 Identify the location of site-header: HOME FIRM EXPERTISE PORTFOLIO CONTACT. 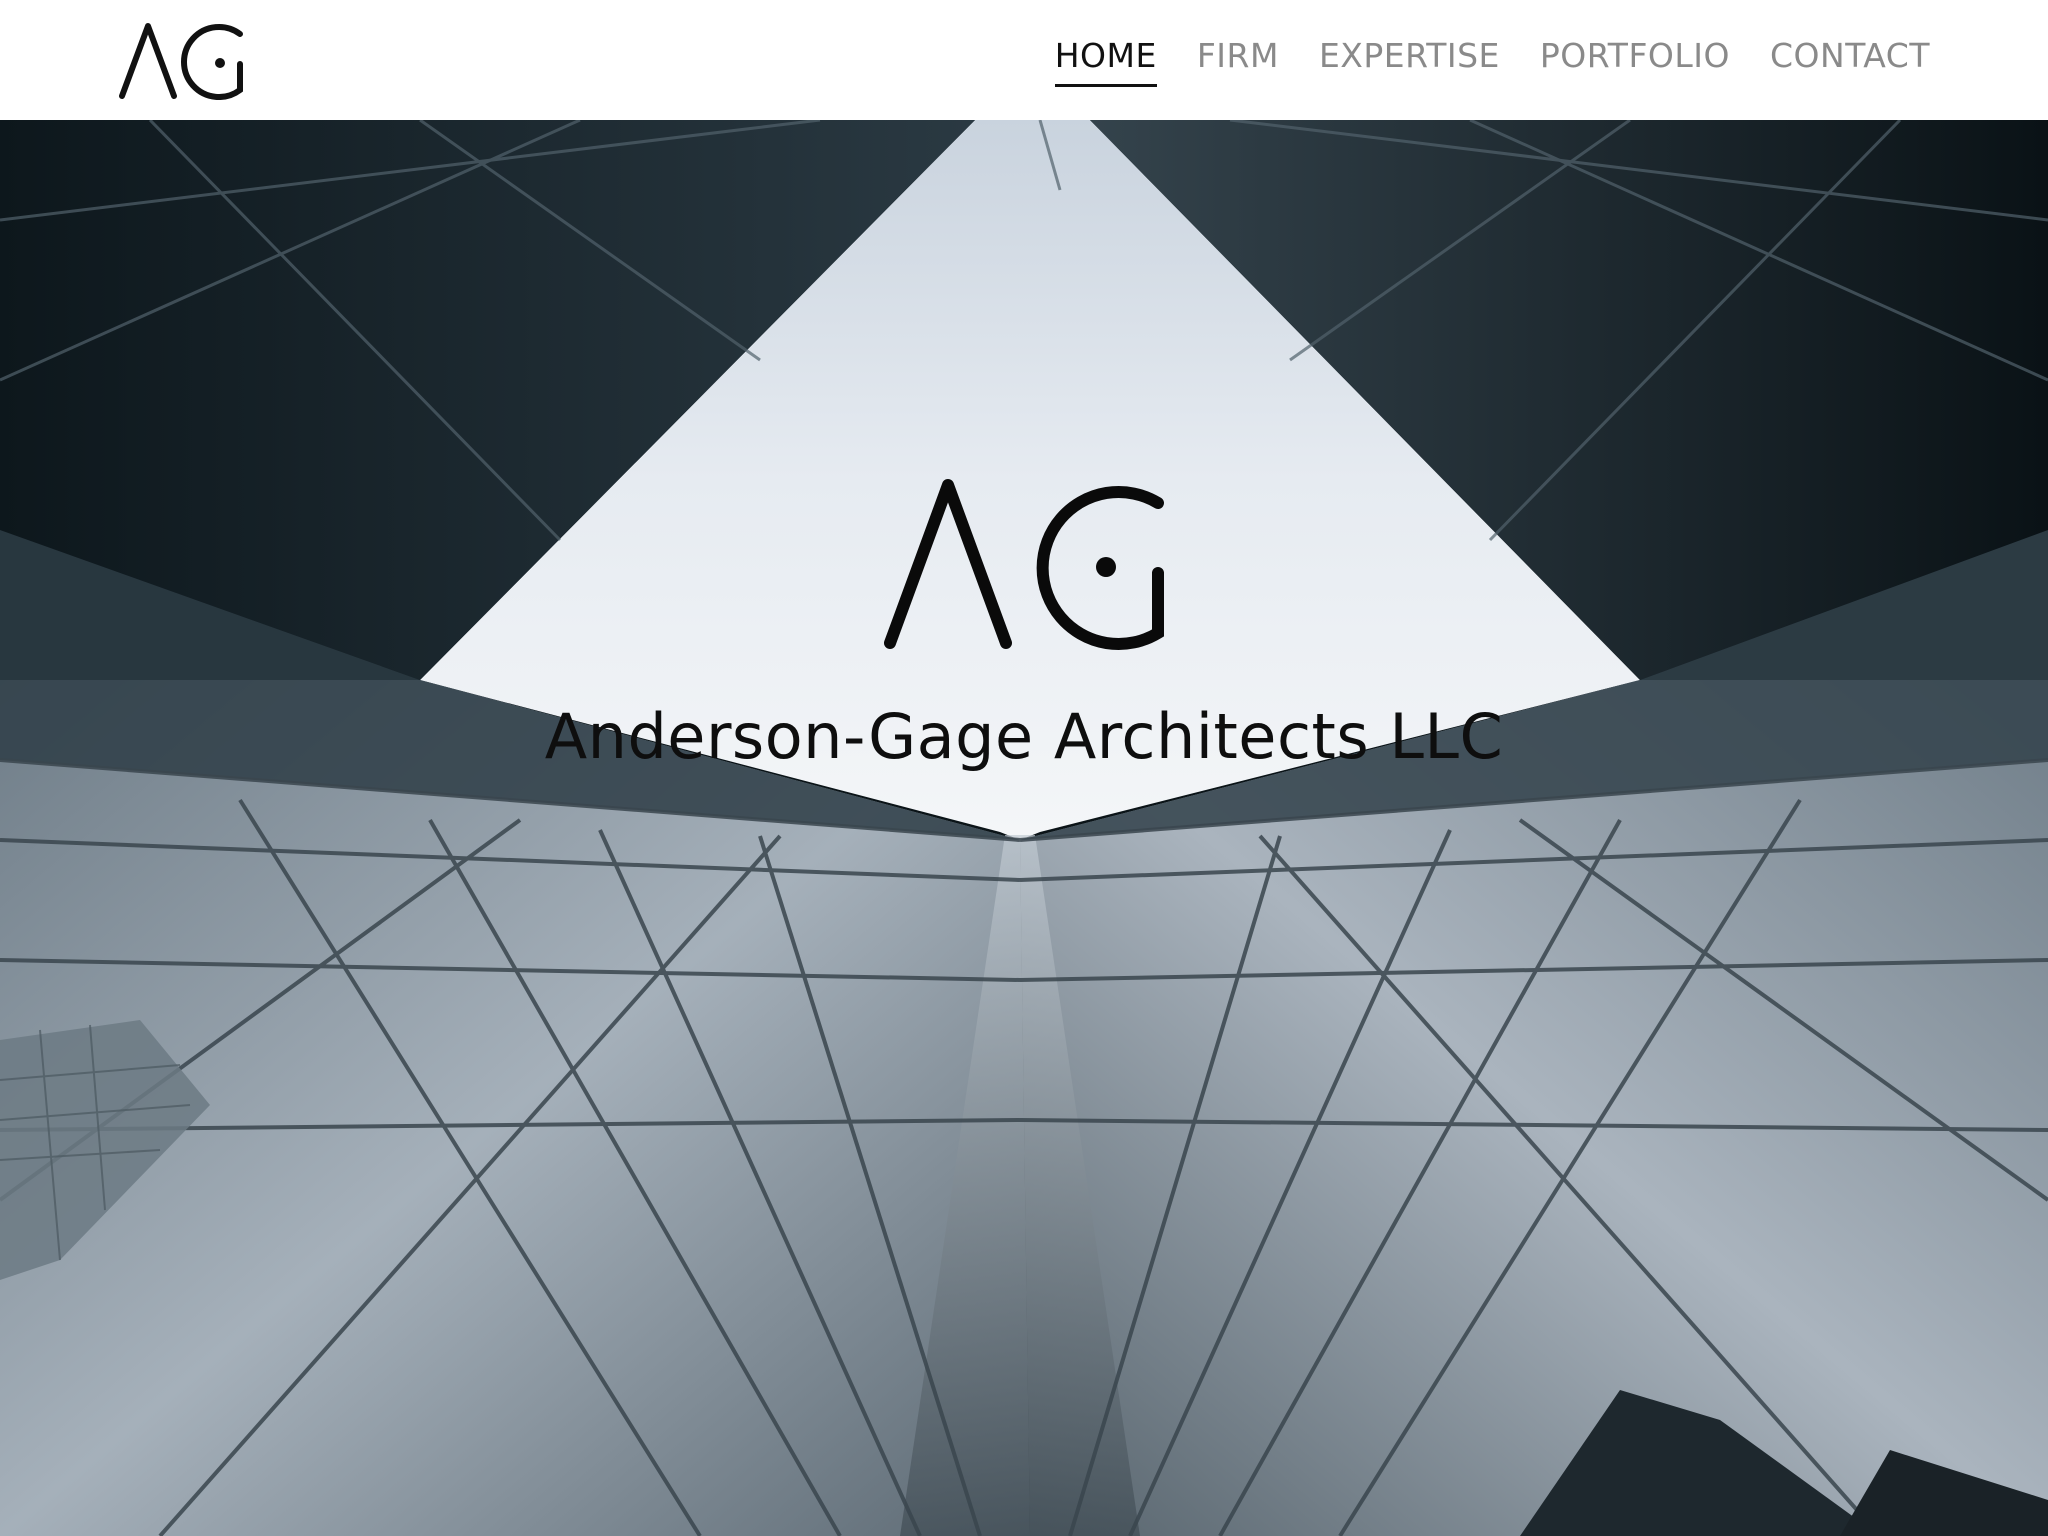
(1024, 60).